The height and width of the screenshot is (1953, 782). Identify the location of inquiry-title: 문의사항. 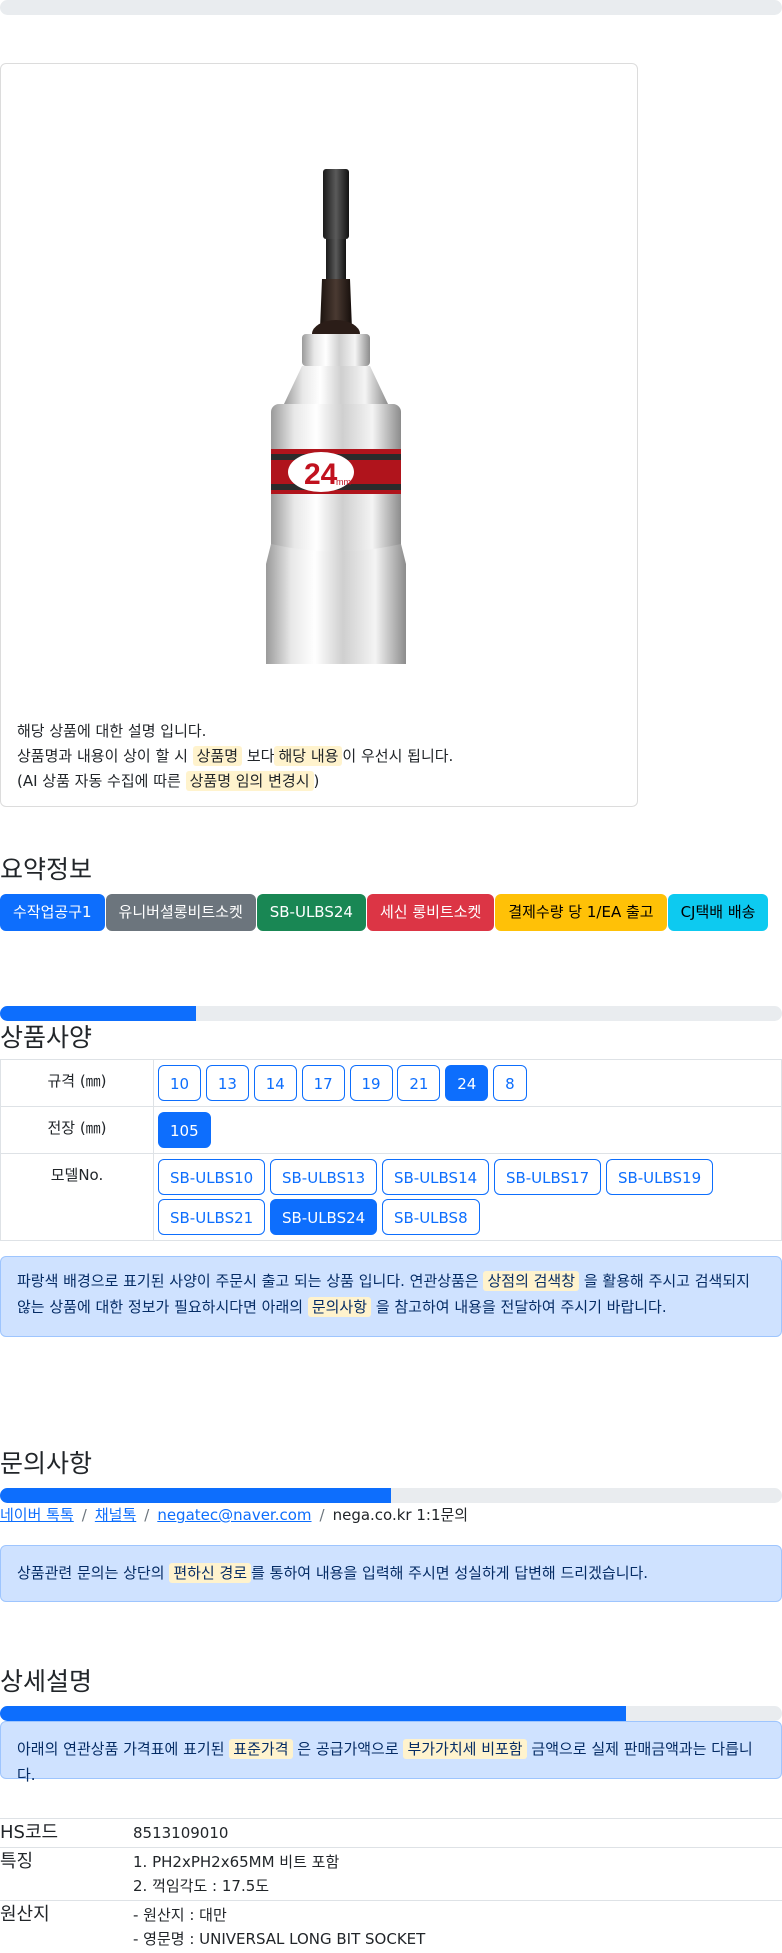
(46, 1462).